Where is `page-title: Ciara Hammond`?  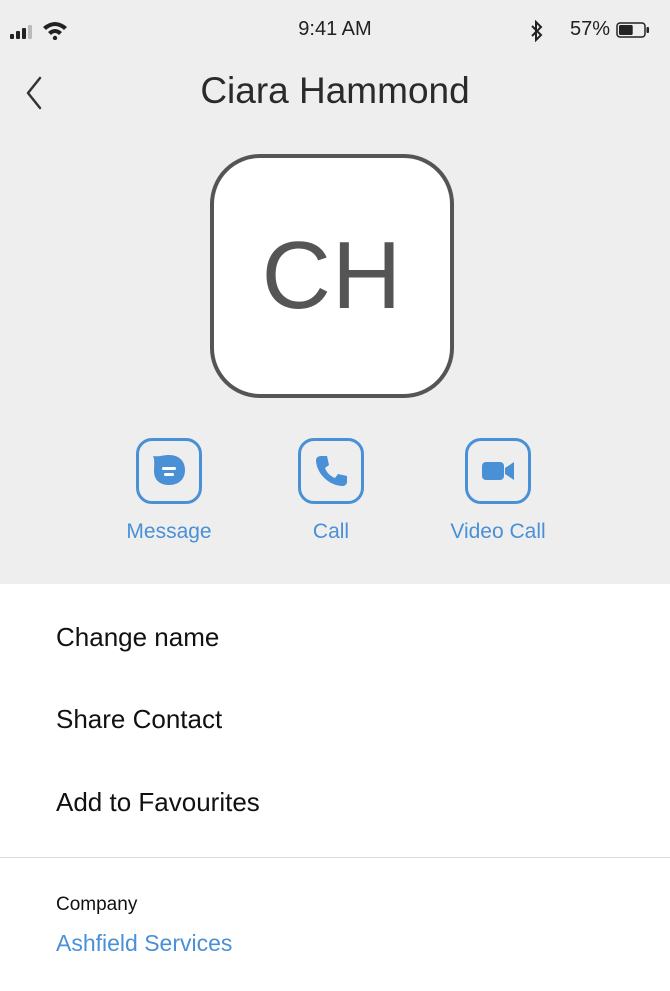 page-title: Ciara Hammond is located at coordinates (335, 90).